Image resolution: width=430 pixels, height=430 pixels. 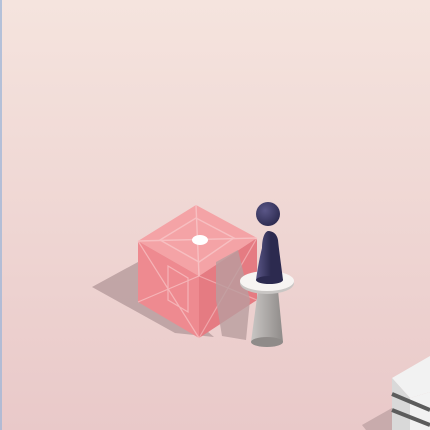 I want to click on pedestal-stand-base, so click(x=267, y=342).